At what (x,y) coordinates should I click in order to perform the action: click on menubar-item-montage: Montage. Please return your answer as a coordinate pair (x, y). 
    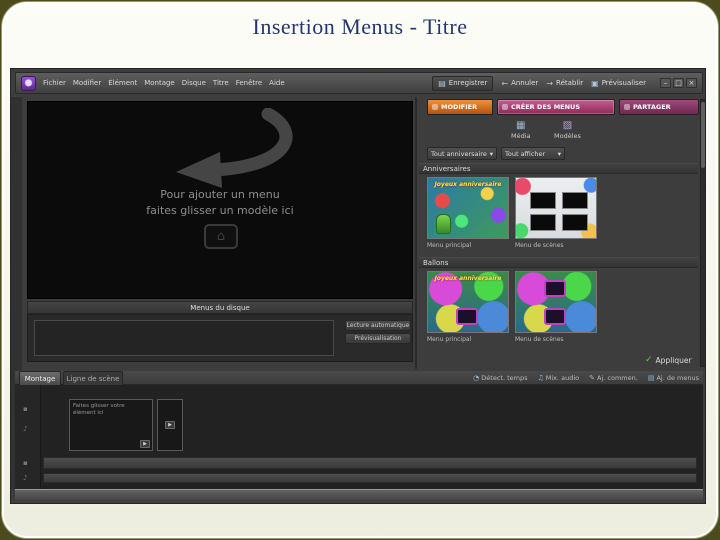
    Looking at the image, I should click on (159, 83).